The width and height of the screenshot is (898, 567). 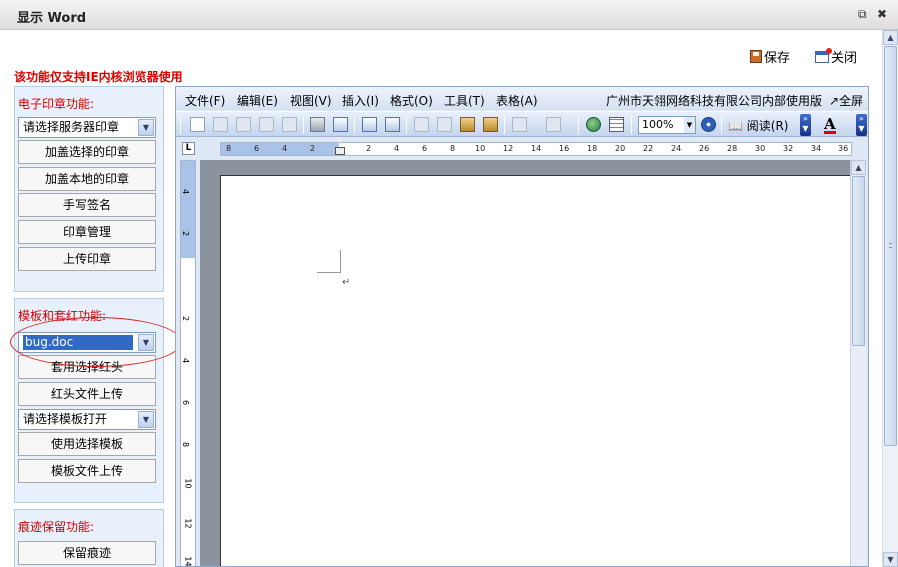 I want to click on paste-icon, so click(x=467, y=124).